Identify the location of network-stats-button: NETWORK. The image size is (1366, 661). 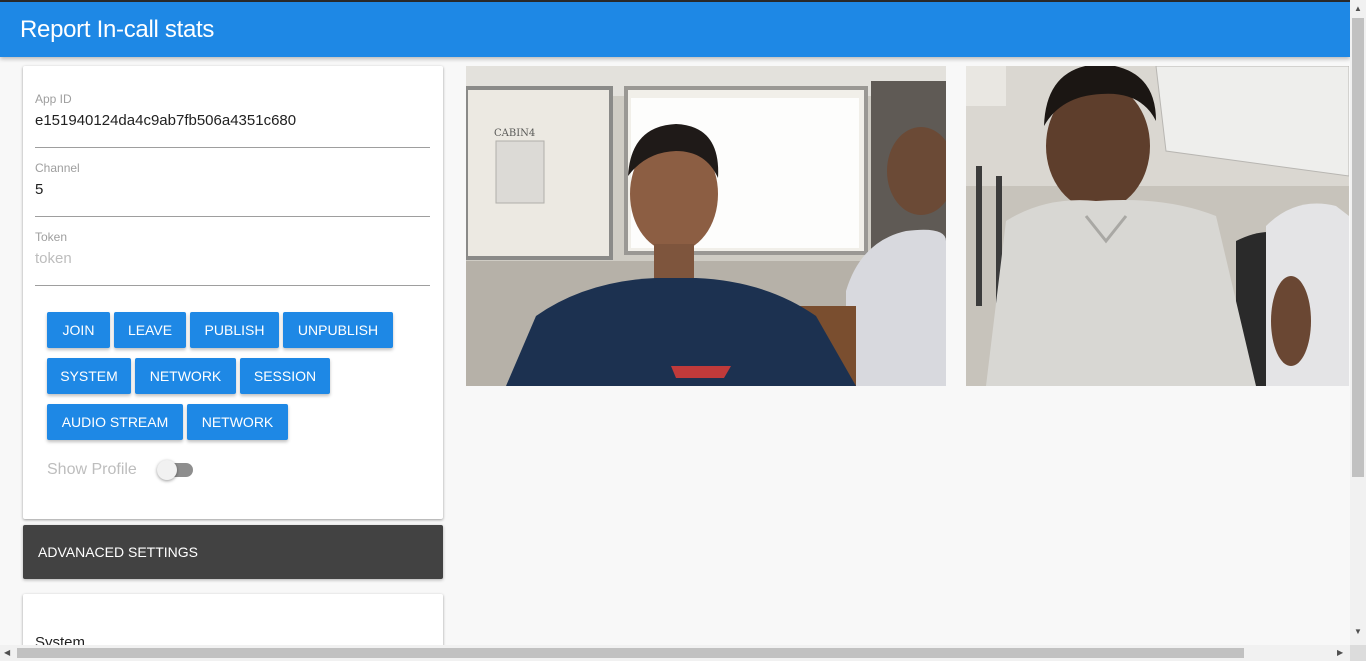
(185, 376).